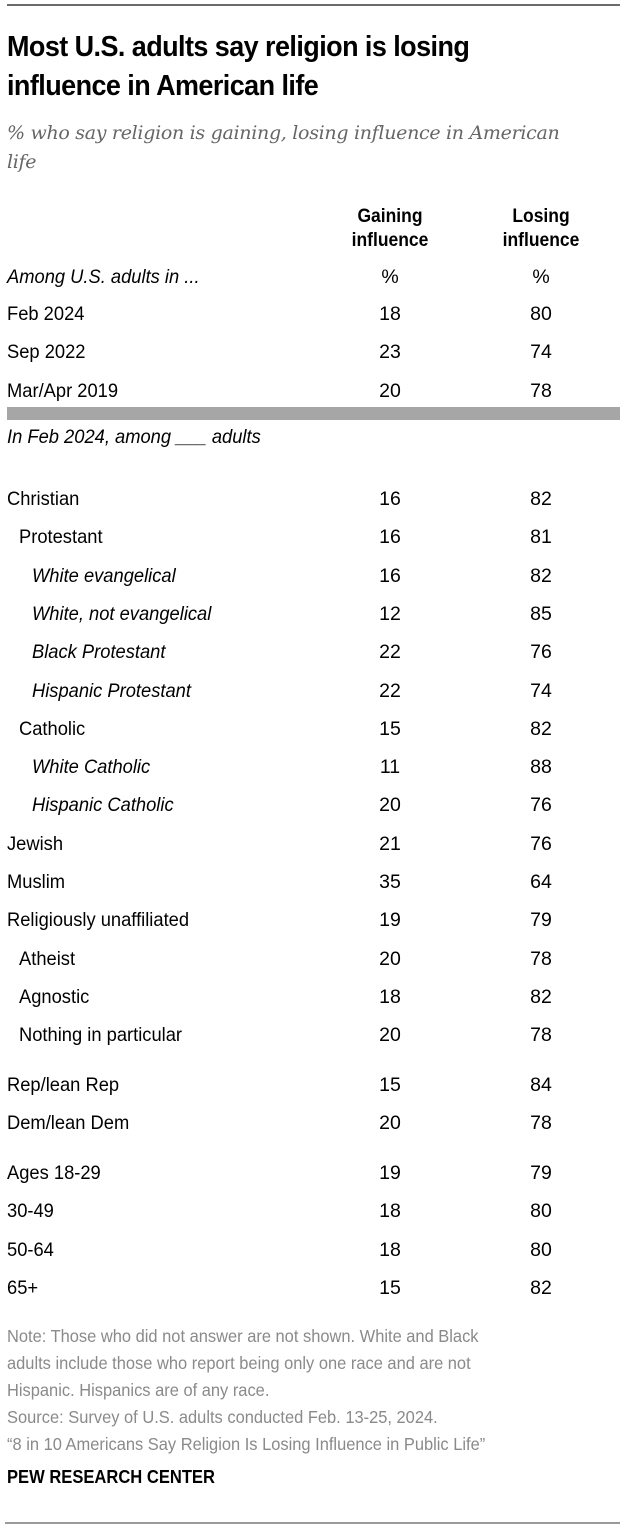 The image size is (620, 1530). Describe the element at coordinates (52, 728) in the screenshot. I see `row-label: Catholic` at that location.